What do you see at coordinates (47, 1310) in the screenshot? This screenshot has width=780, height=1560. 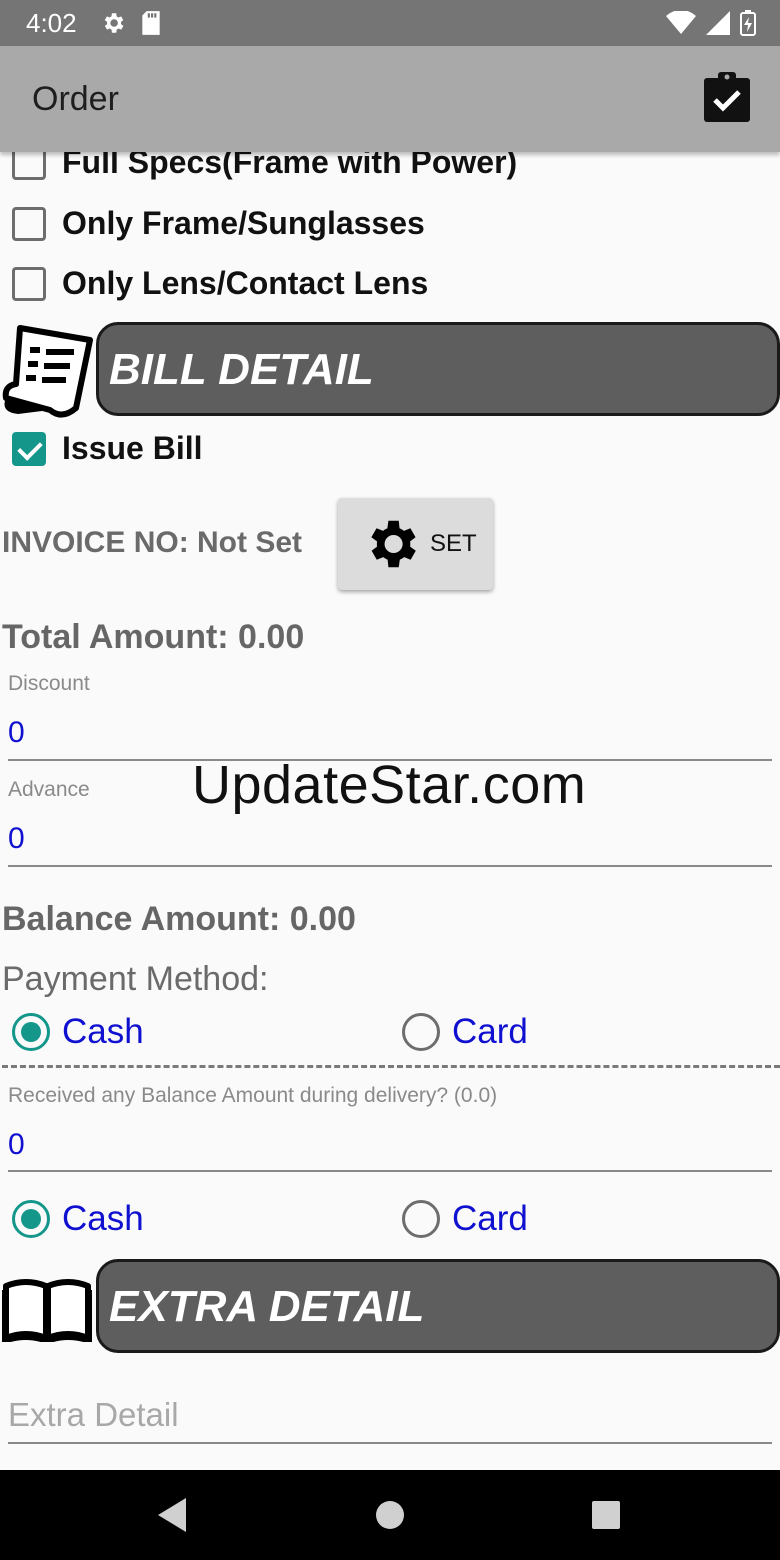 I see `open-book-icon` at bounding box center [47, 1310].